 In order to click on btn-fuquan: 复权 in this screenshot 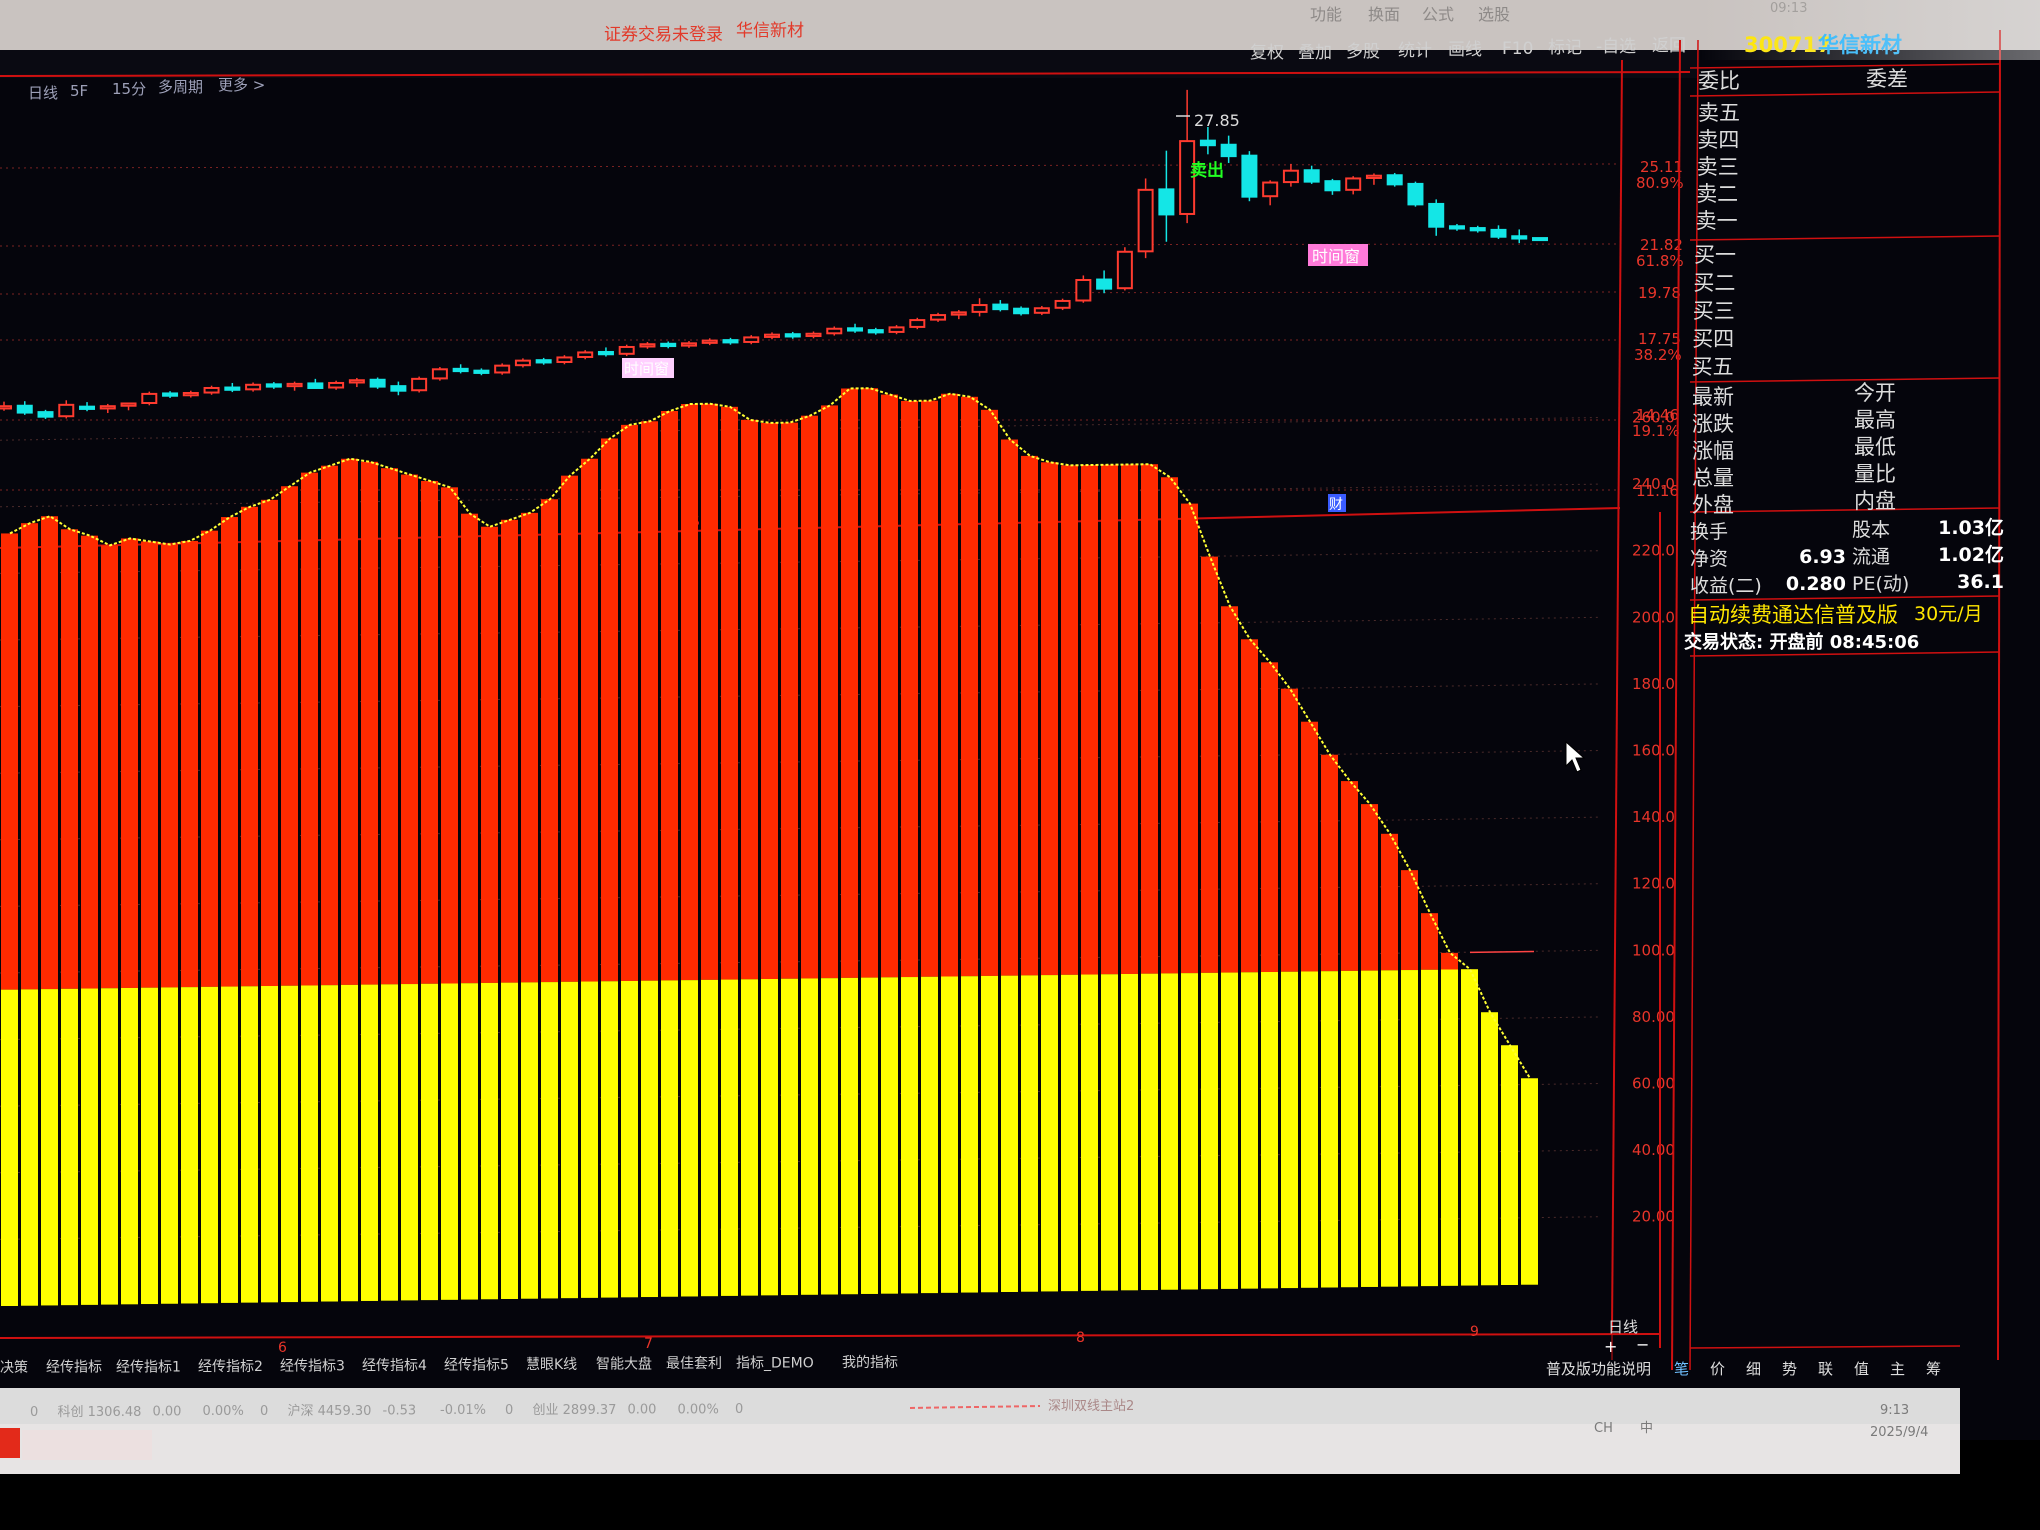, I will do `click(1267, 53)`.